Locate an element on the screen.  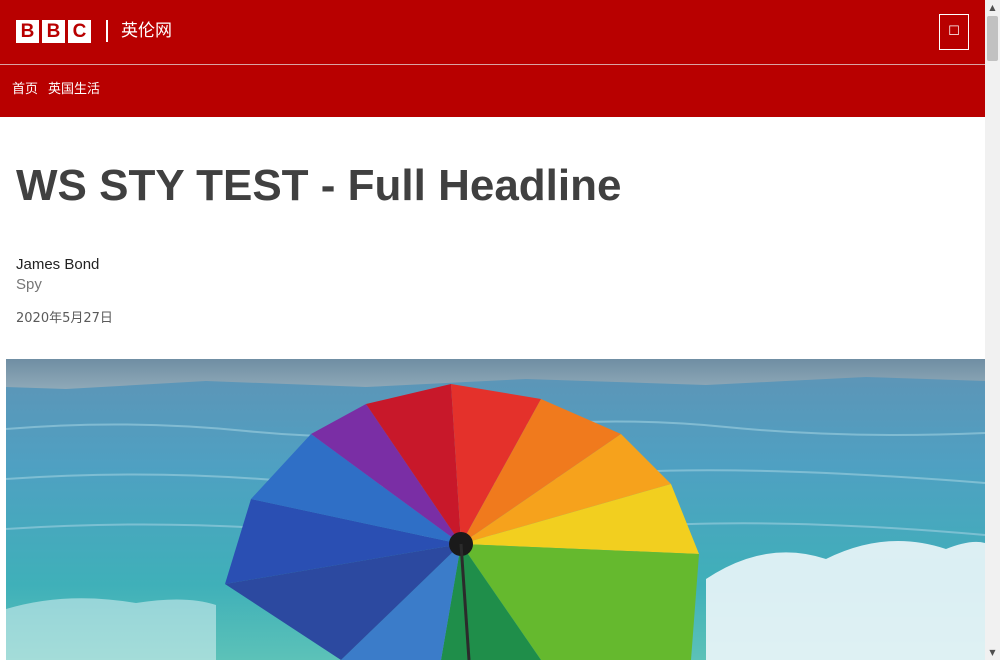
article-date: 2020年5月27日 is located at coordinates (64, 318).